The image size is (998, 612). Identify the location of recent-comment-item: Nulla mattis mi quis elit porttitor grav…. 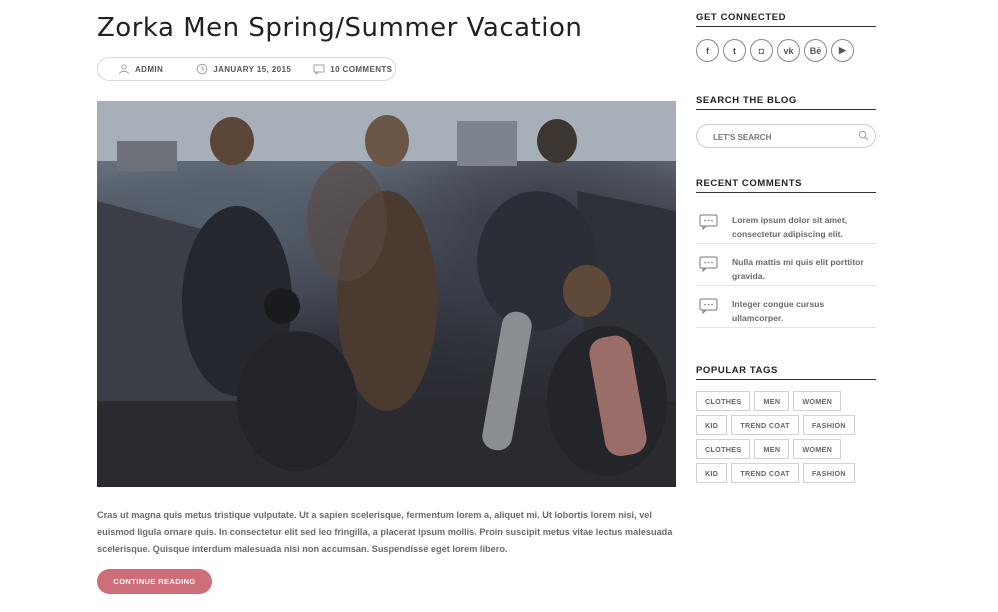
(786, 265).